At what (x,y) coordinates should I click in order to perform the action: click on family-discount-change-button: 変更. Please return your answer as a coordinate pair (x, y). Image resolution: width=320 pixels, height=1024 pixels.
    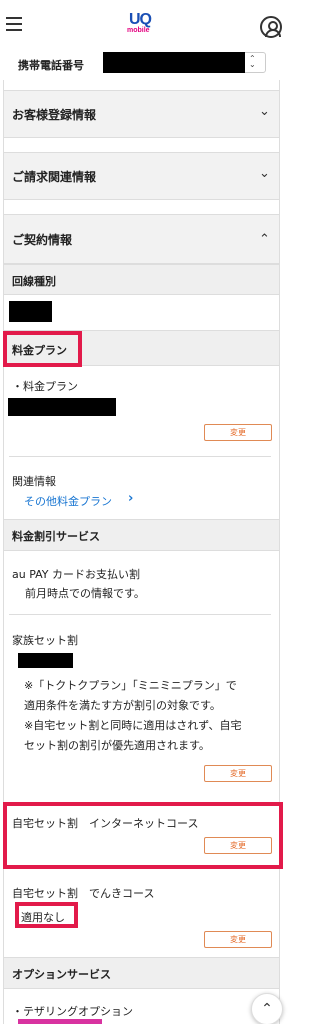
    Looking at the image, I should click on (238, 773).